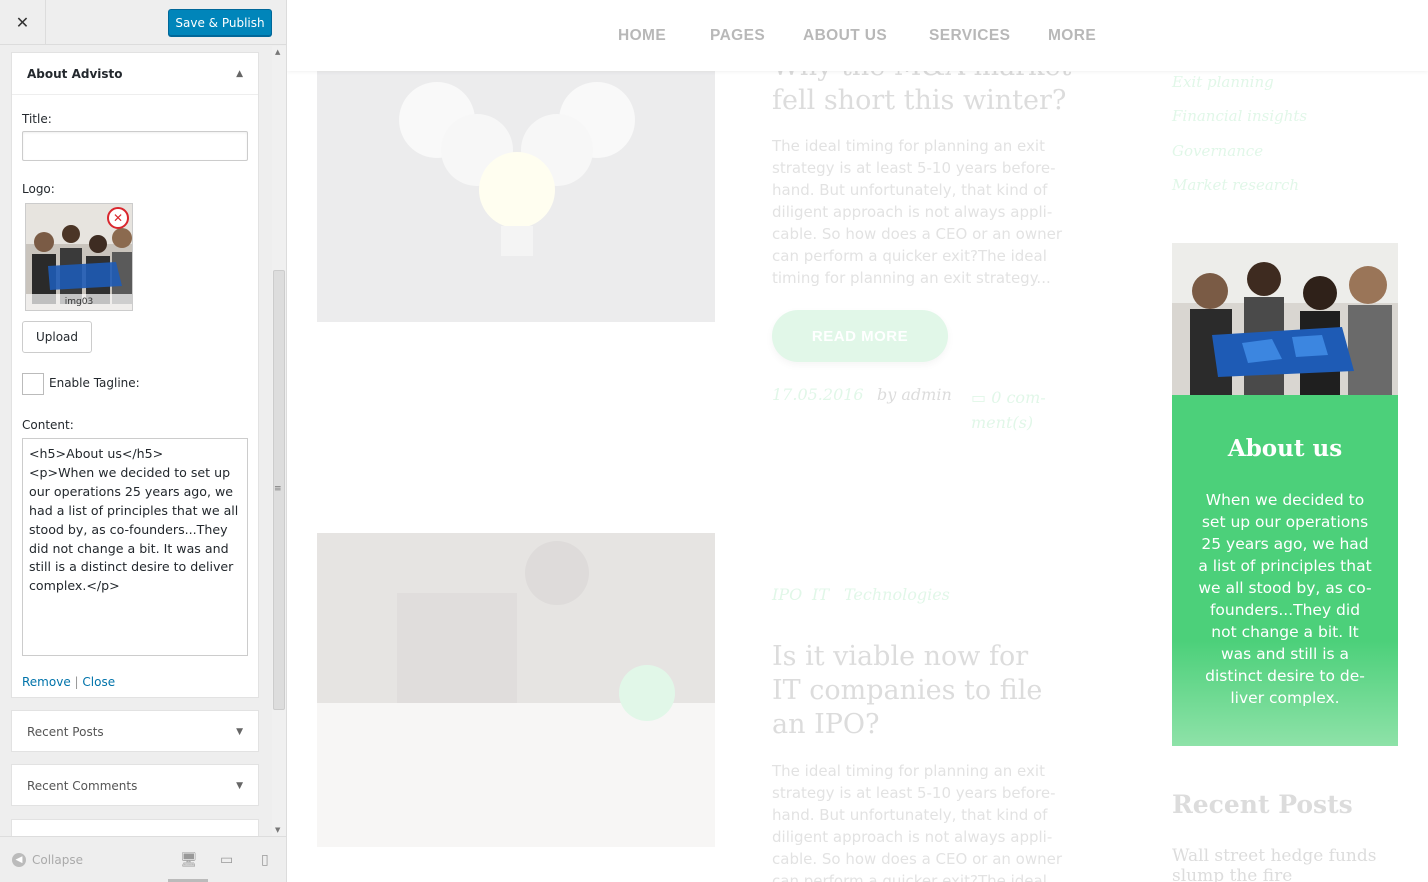 This screenshot has height=882, width=1428. What do you see at coordinates (135, 731) in the screenshot?
I see `recent-posts-widget-card: Recent Posts ▼` at bounding box center [135, 731].